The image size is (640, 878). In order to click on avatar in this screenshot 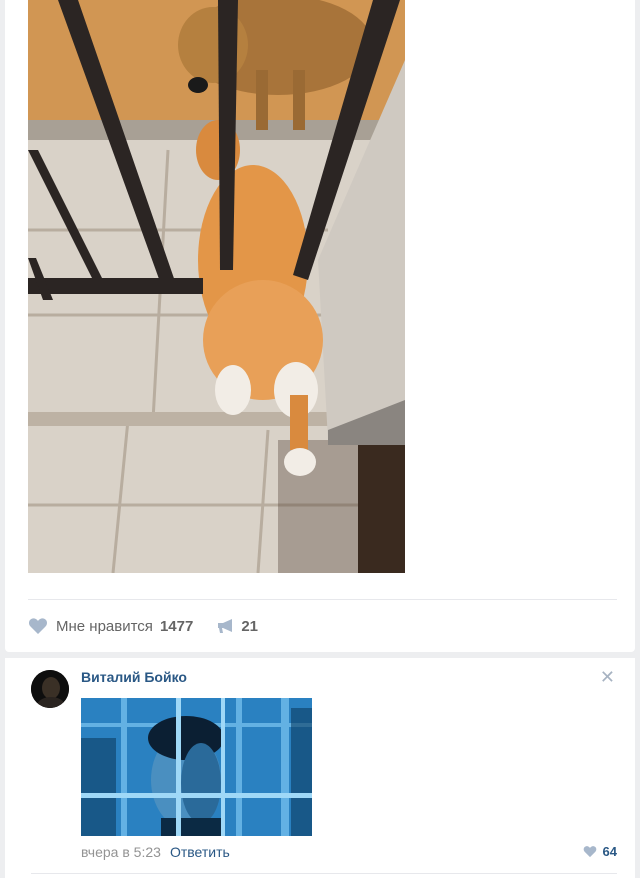, I will do `click(50, 689)`.